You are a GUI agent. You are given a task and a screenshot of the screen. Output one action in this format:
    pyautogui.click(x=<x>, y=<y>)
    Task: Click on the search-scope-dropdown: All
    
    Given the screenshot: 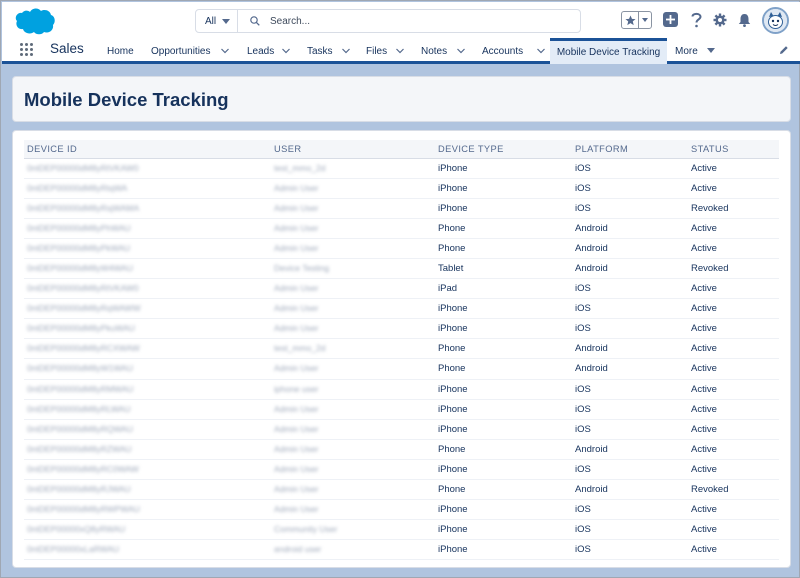 What is the action you would take?
    pyautogui.click(x=217, y=21)
    